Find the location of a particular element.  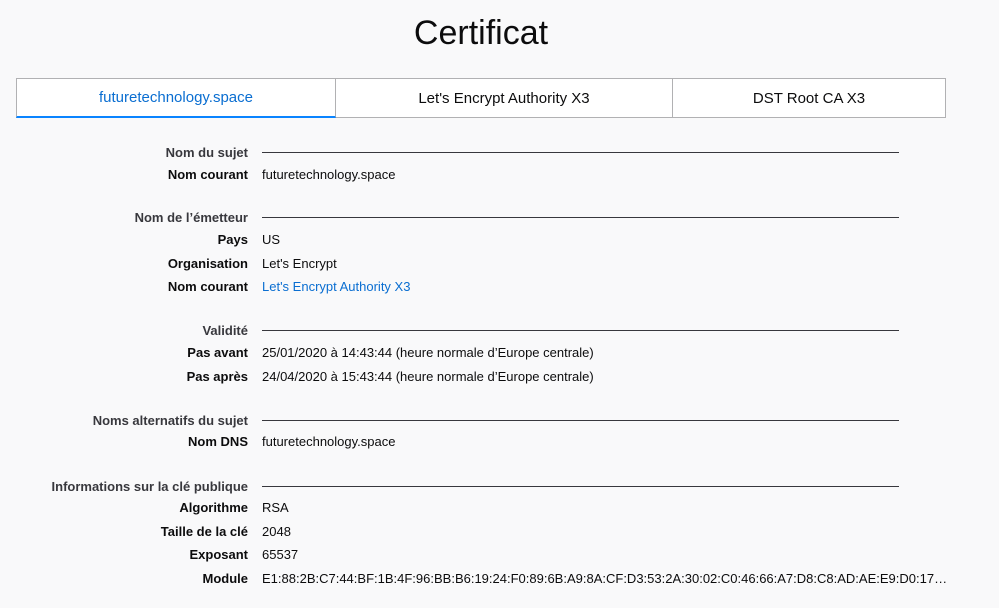

tab-futuretechnology-space: futuretechnology.space is located at coordinates (176, 98).